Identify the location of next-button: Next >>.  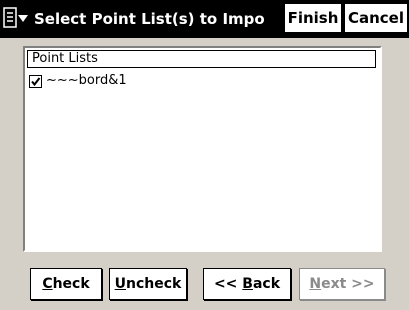
(342, 284).